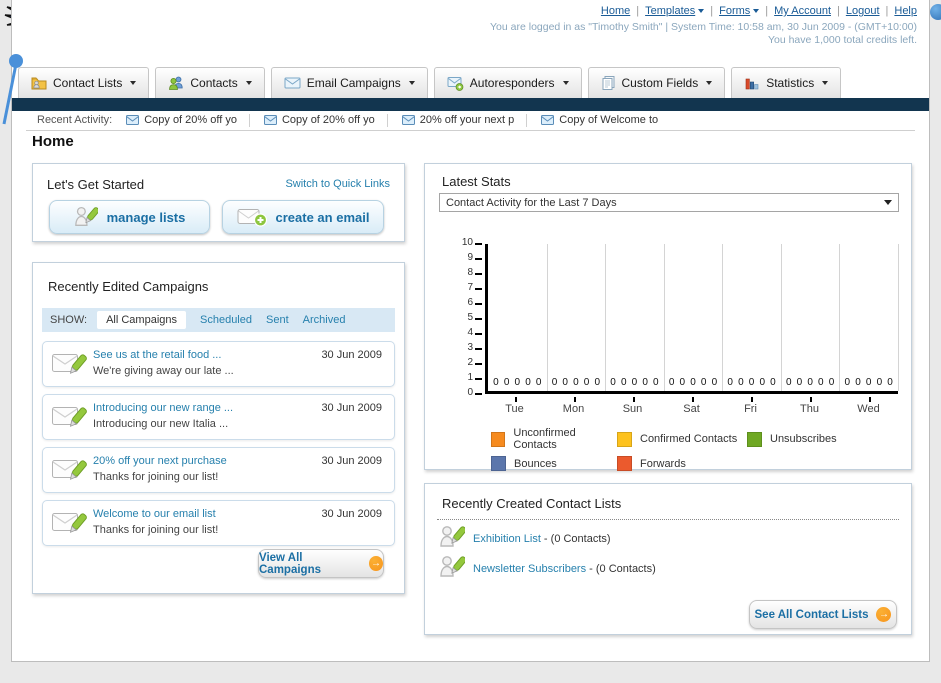 This screenshot has width=941, height=683. I want to click on header-link-forms: Forms, so click(739, 11).